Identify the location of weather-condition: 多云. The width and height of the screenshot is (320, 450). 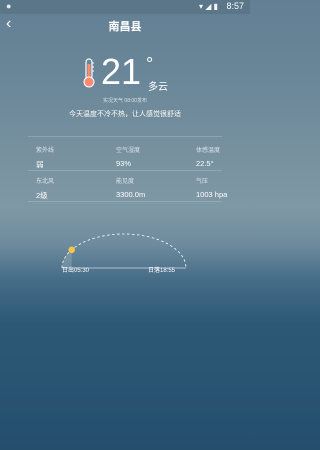
(158, 87).